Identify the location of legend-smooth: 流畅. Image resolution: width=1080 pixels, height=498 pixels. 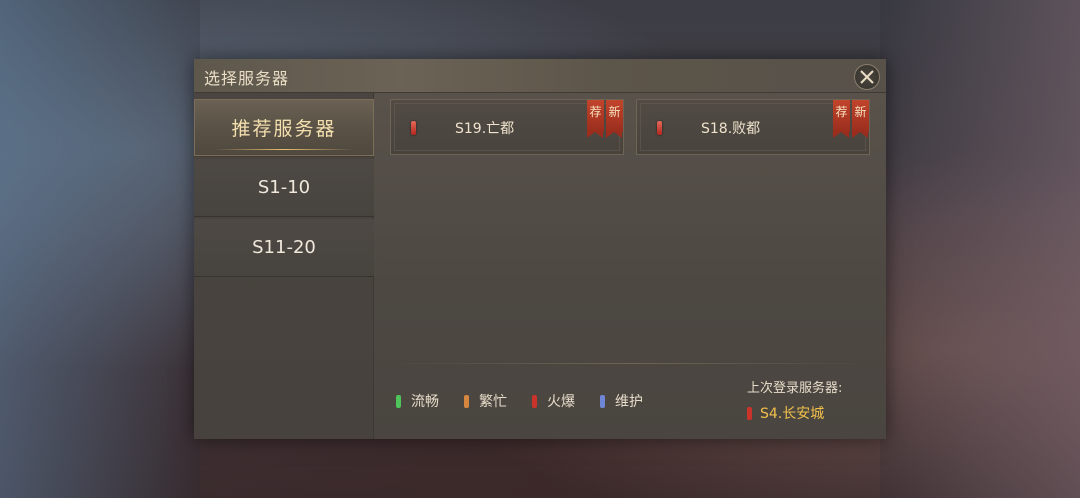
(417, 401).